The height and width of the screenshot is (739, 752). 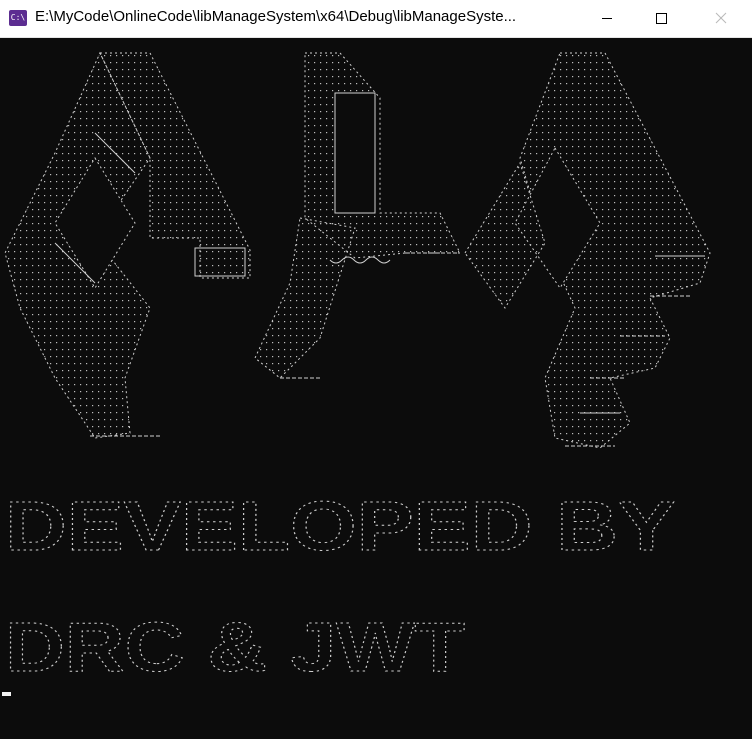 I want to click on banner-line-2: DRC & JWT, so click(x=235, y=647).